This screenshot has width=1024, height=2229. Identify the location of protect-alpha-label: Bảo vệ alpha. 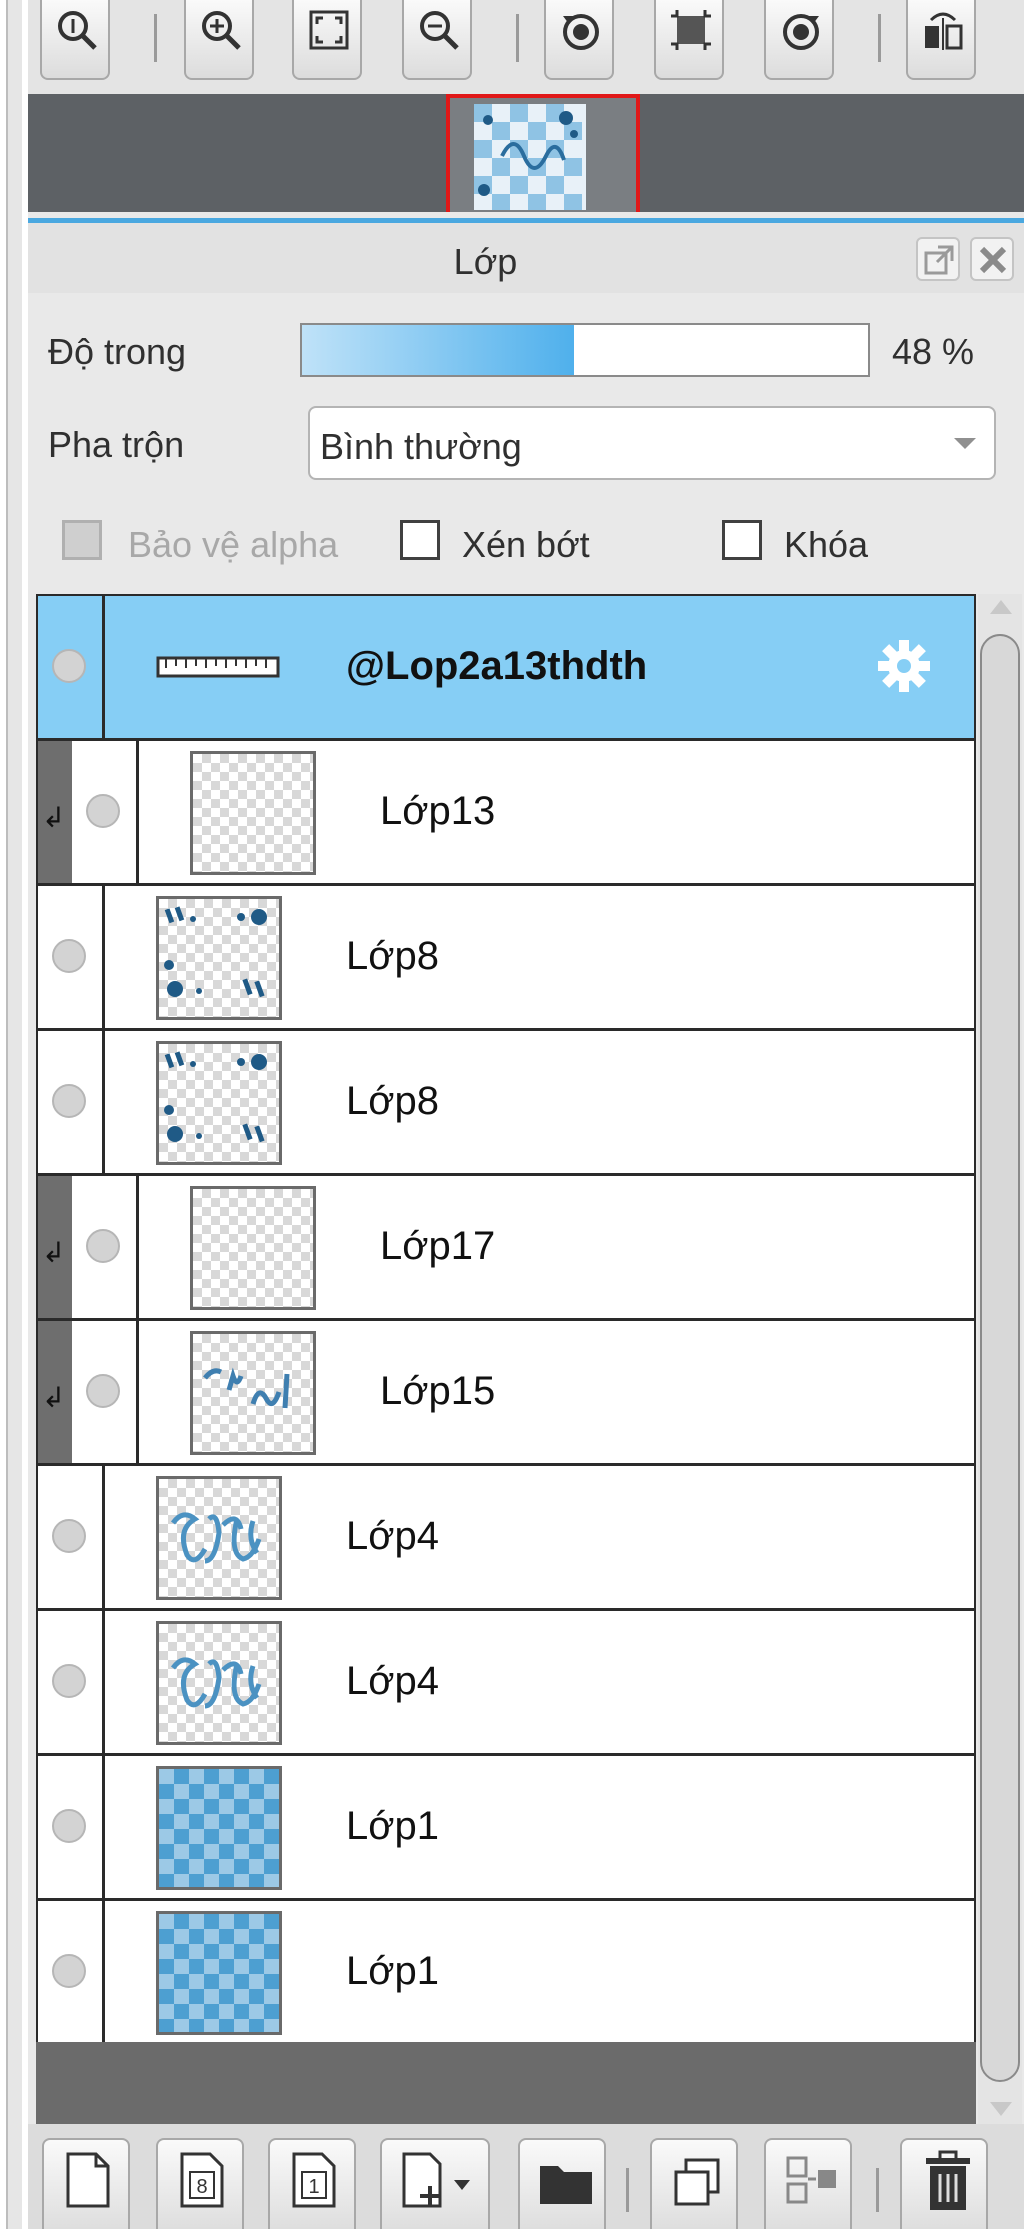
(233, 544).